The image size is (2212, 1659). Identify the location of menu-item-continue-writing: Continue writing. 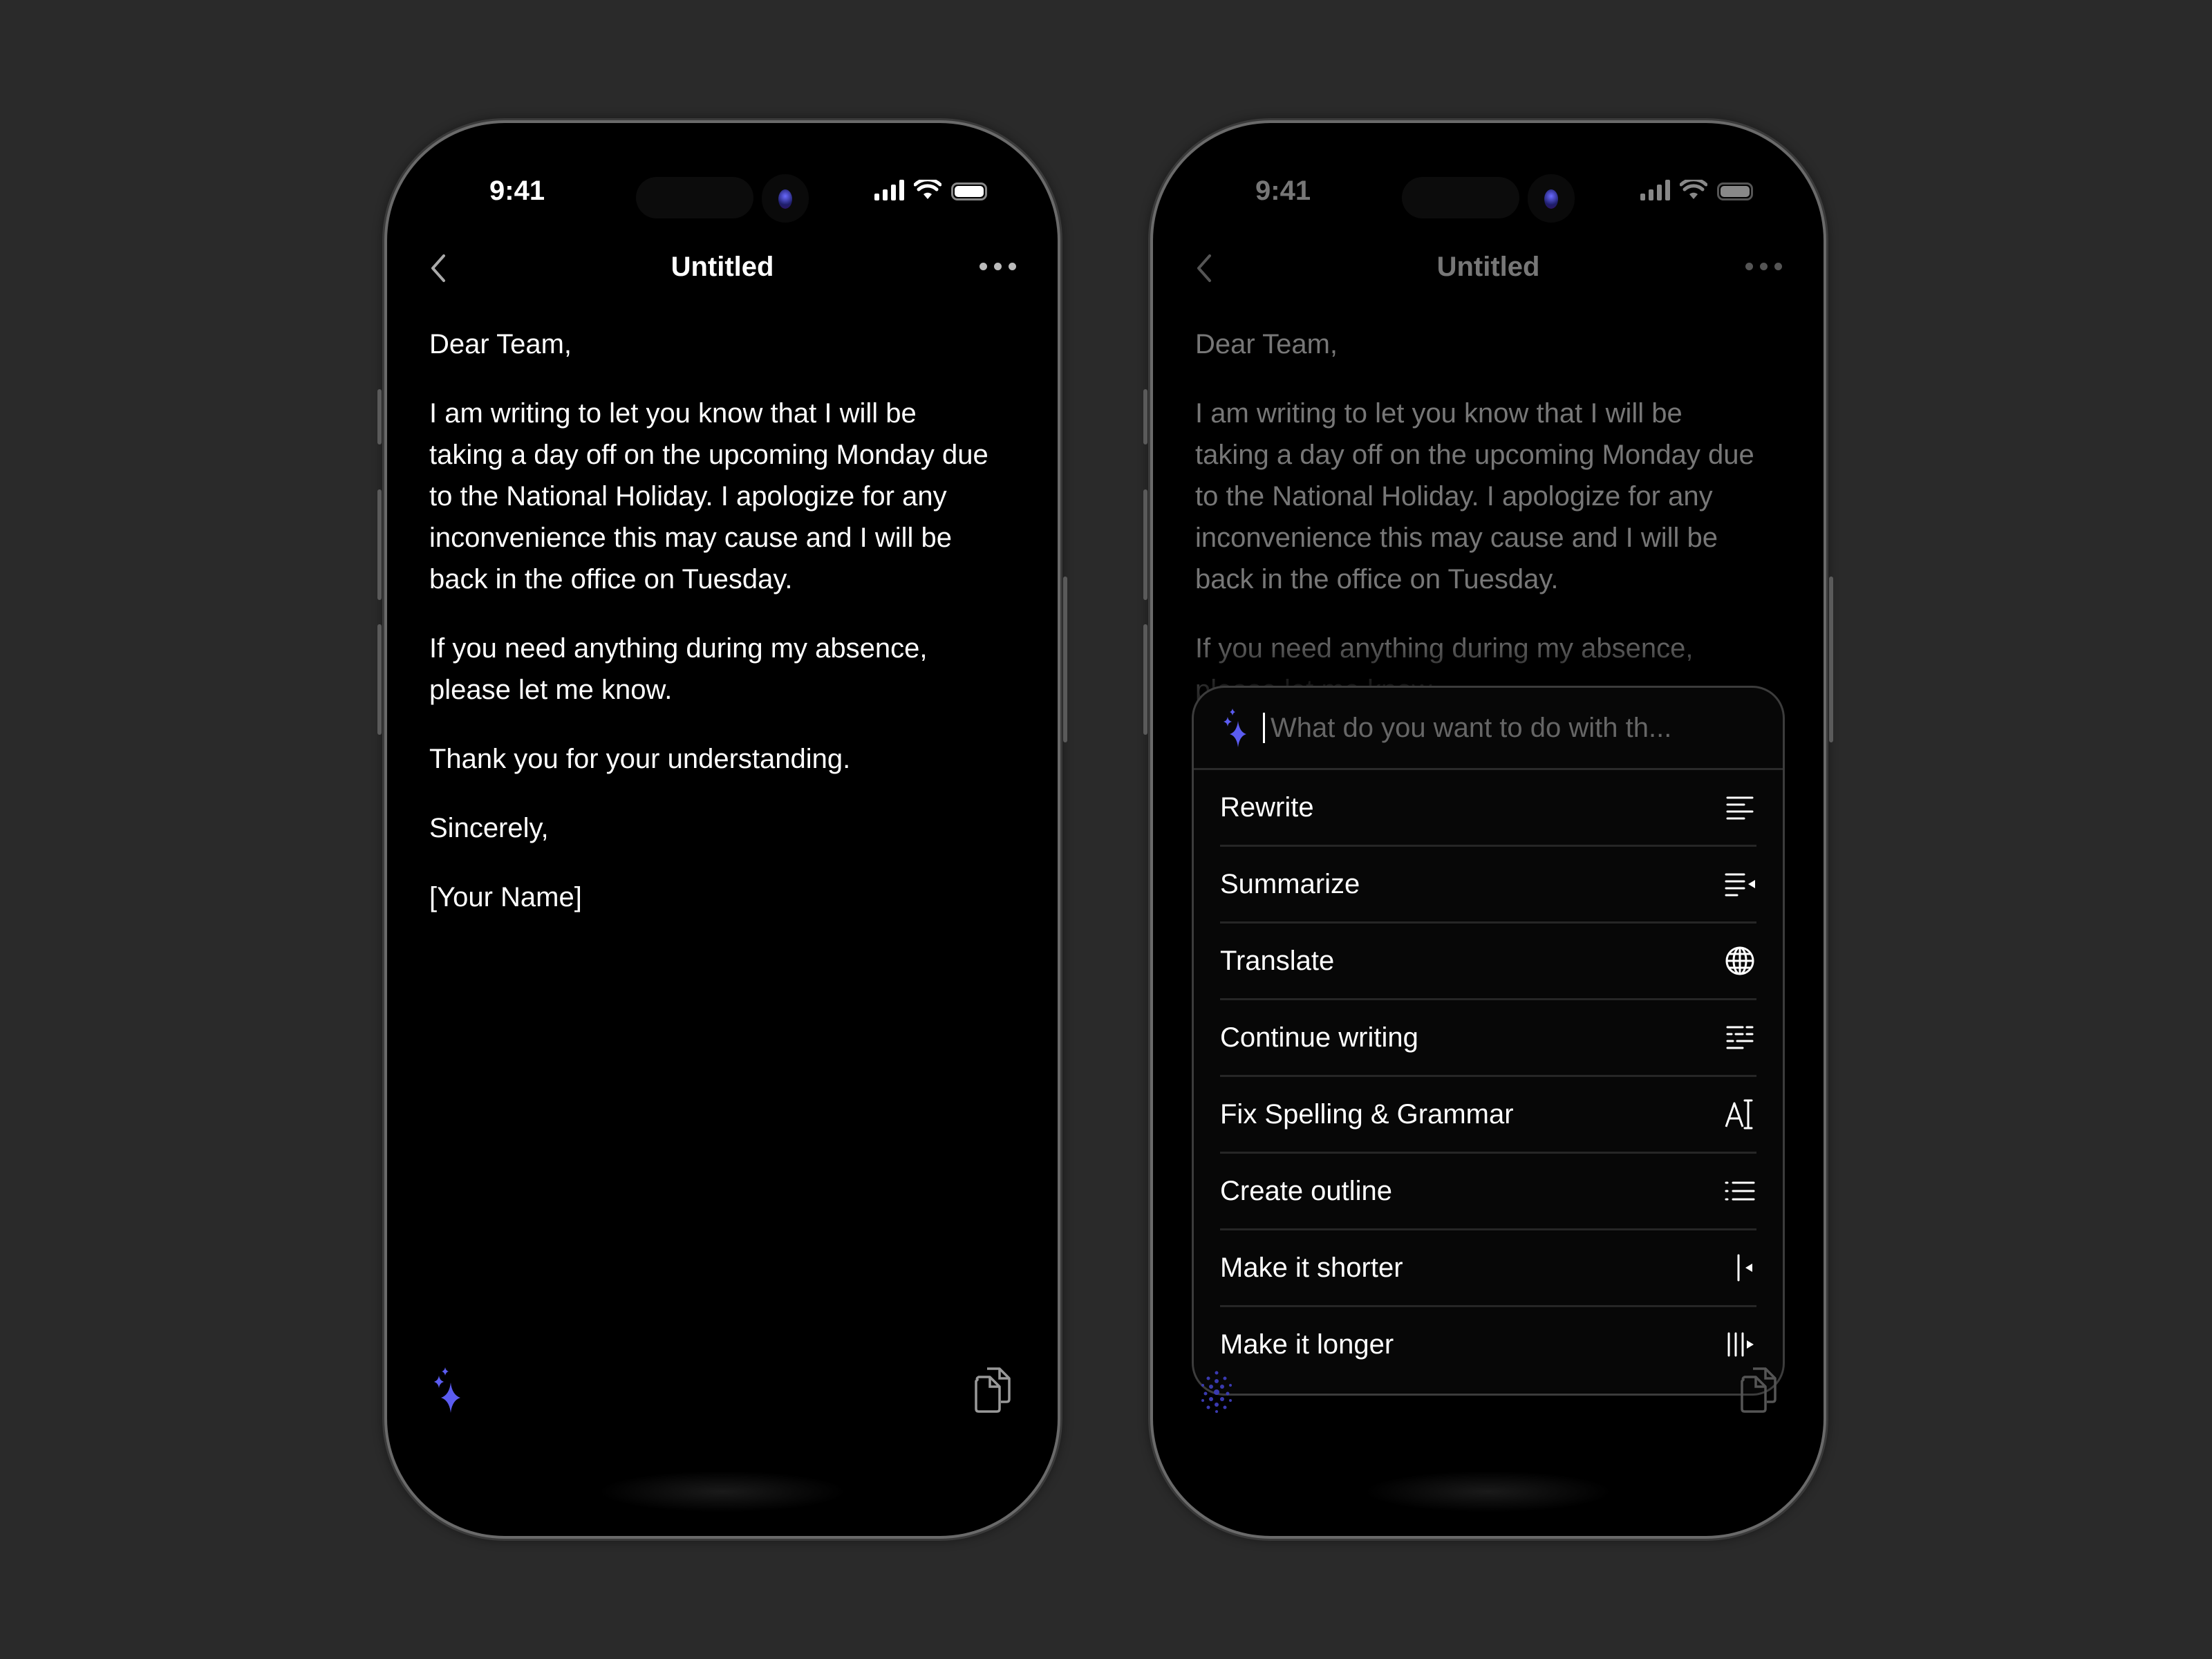
(1488, 1038).